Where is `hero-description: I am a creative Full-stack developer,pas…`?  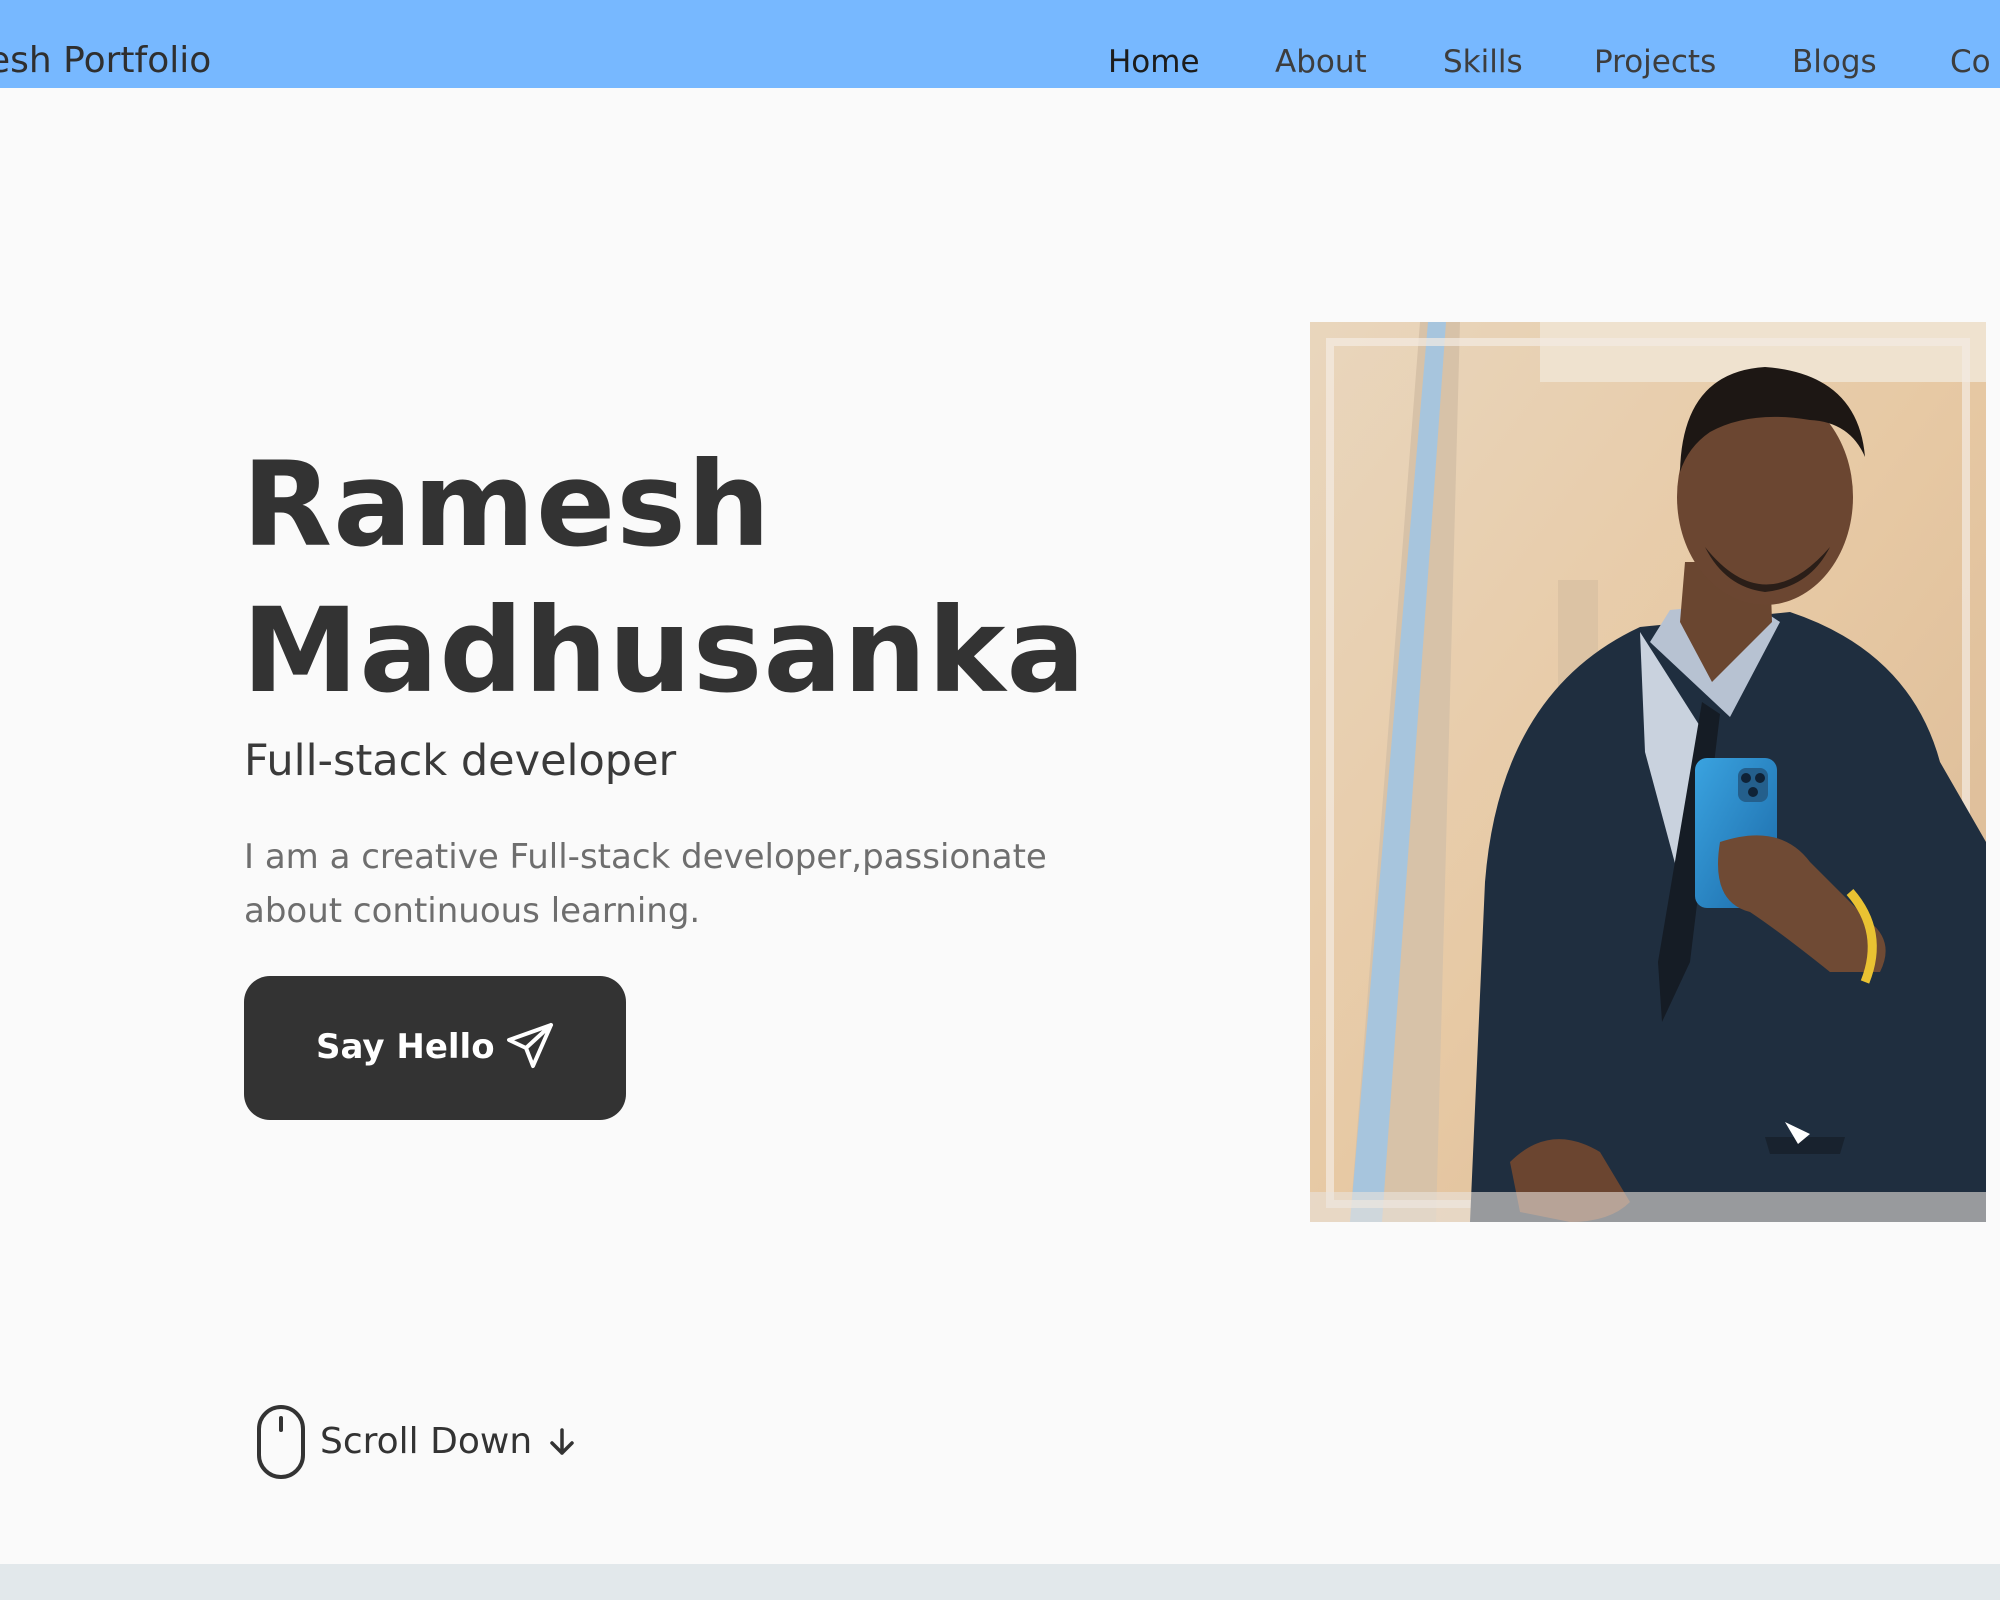
hero-description: I am a creative Full-stack developer,pas… is located at coordinates (645, 884).